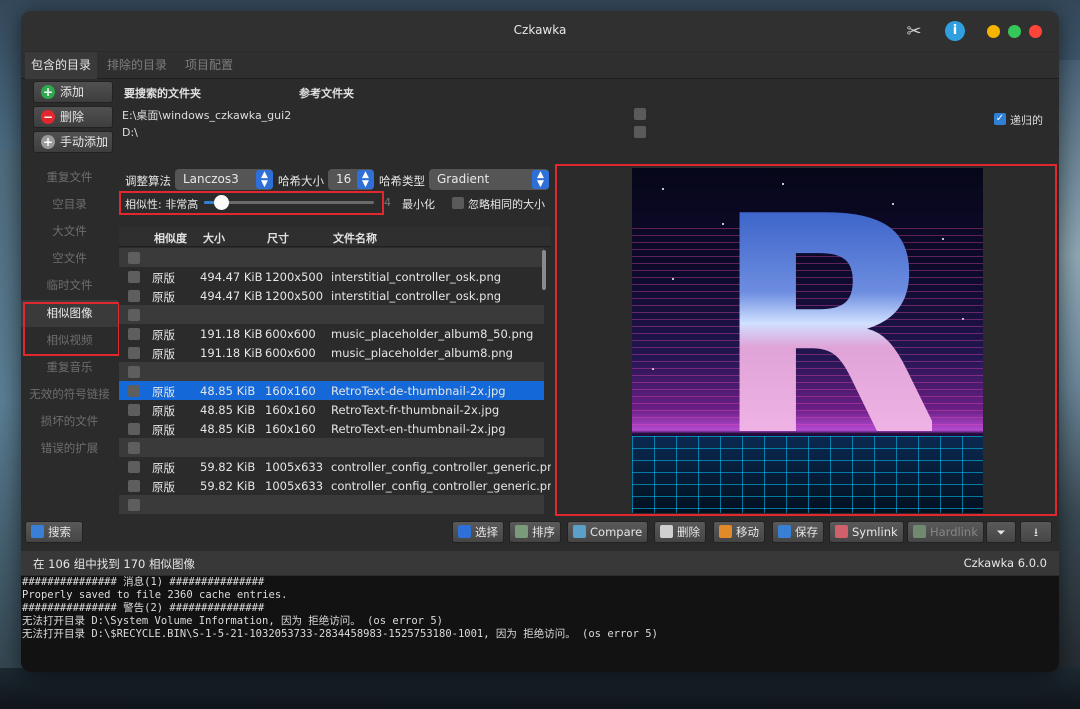  What do you see at coordinates (1000, 119) in the screenshot?
I see `recursive-checkbox: ✓` at bounding box center [1000, 119].